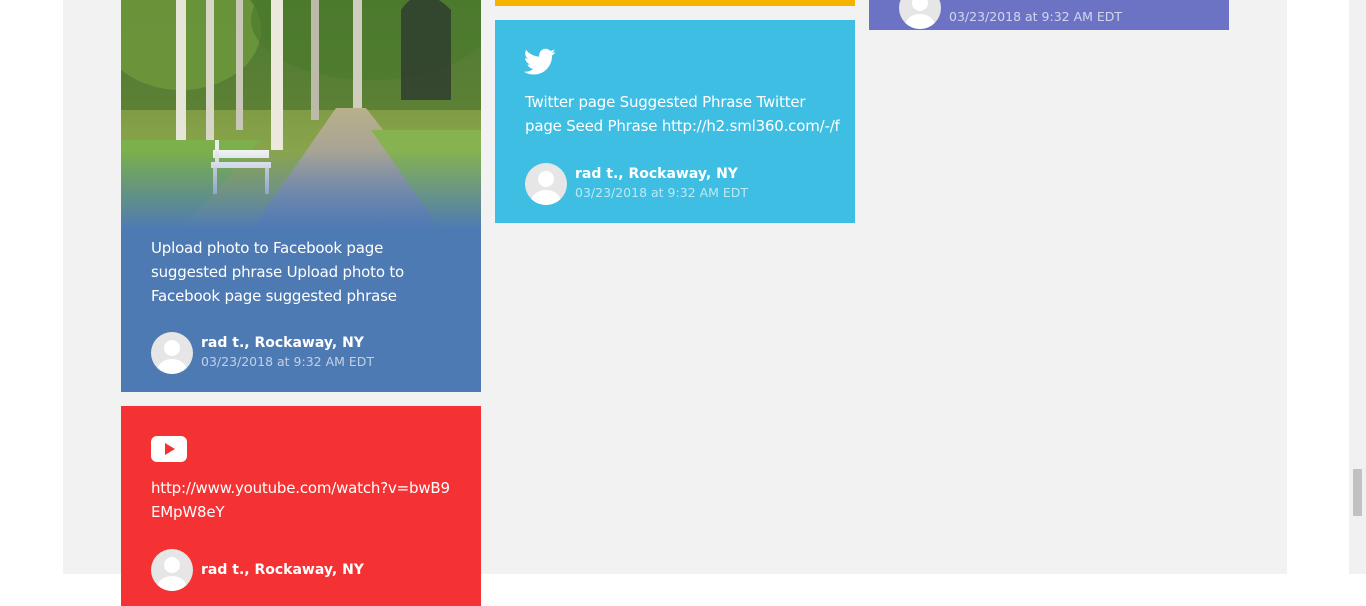 This screenshot has width=1366, height=606. Describe the element at coordinates (169, 451) in the screenshot. I see `youtube-icon` at that location.